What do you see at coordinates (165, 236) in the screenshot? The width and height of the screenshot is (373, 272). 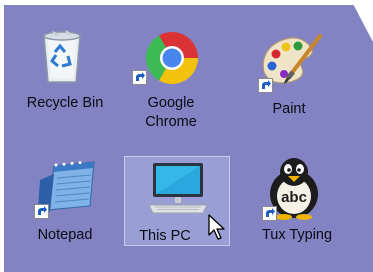 I see `icon-label-this-pc: This PC` at bounding box center [165, 236].